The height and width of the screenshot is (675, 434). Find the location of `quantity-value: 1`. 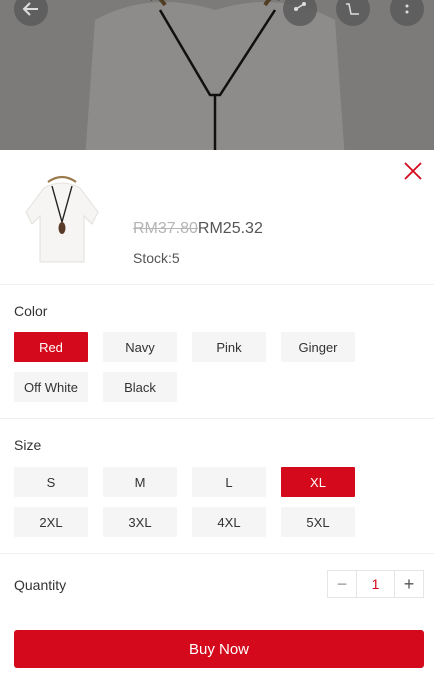

quantity-value: 1 is located at coordinates (375, 584).